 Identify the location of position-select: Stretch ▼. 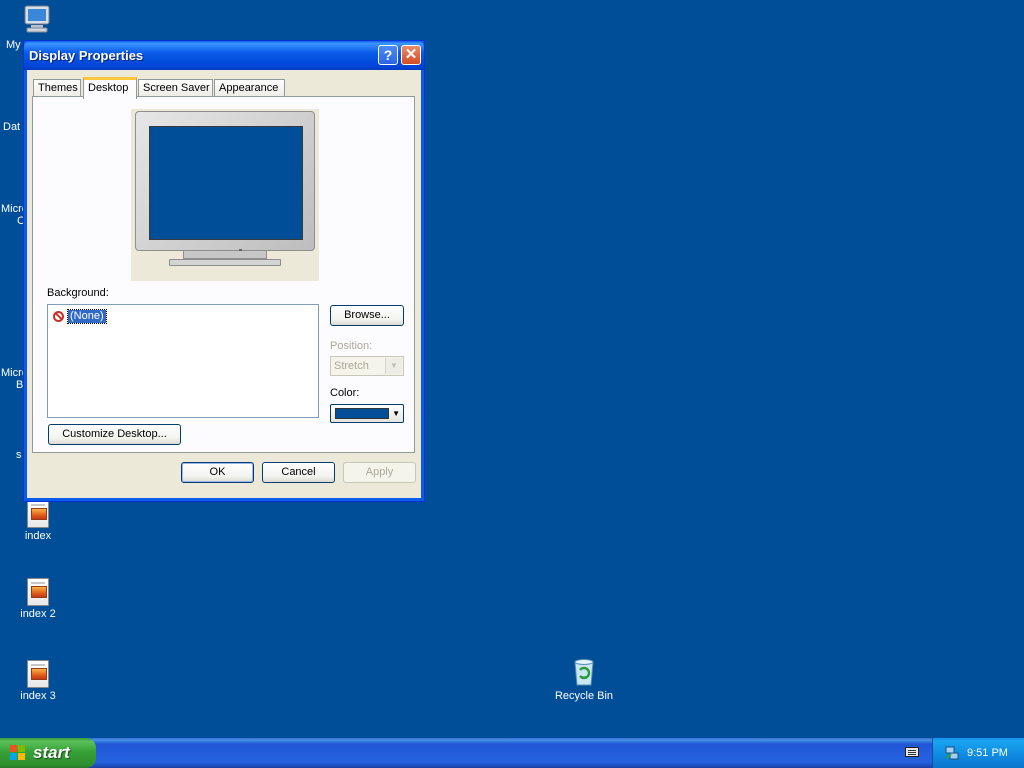
(367, 366).